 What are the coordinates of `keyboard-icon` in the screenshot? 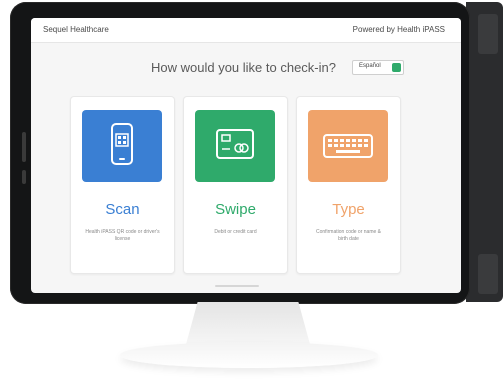 It's located at (348, 146).